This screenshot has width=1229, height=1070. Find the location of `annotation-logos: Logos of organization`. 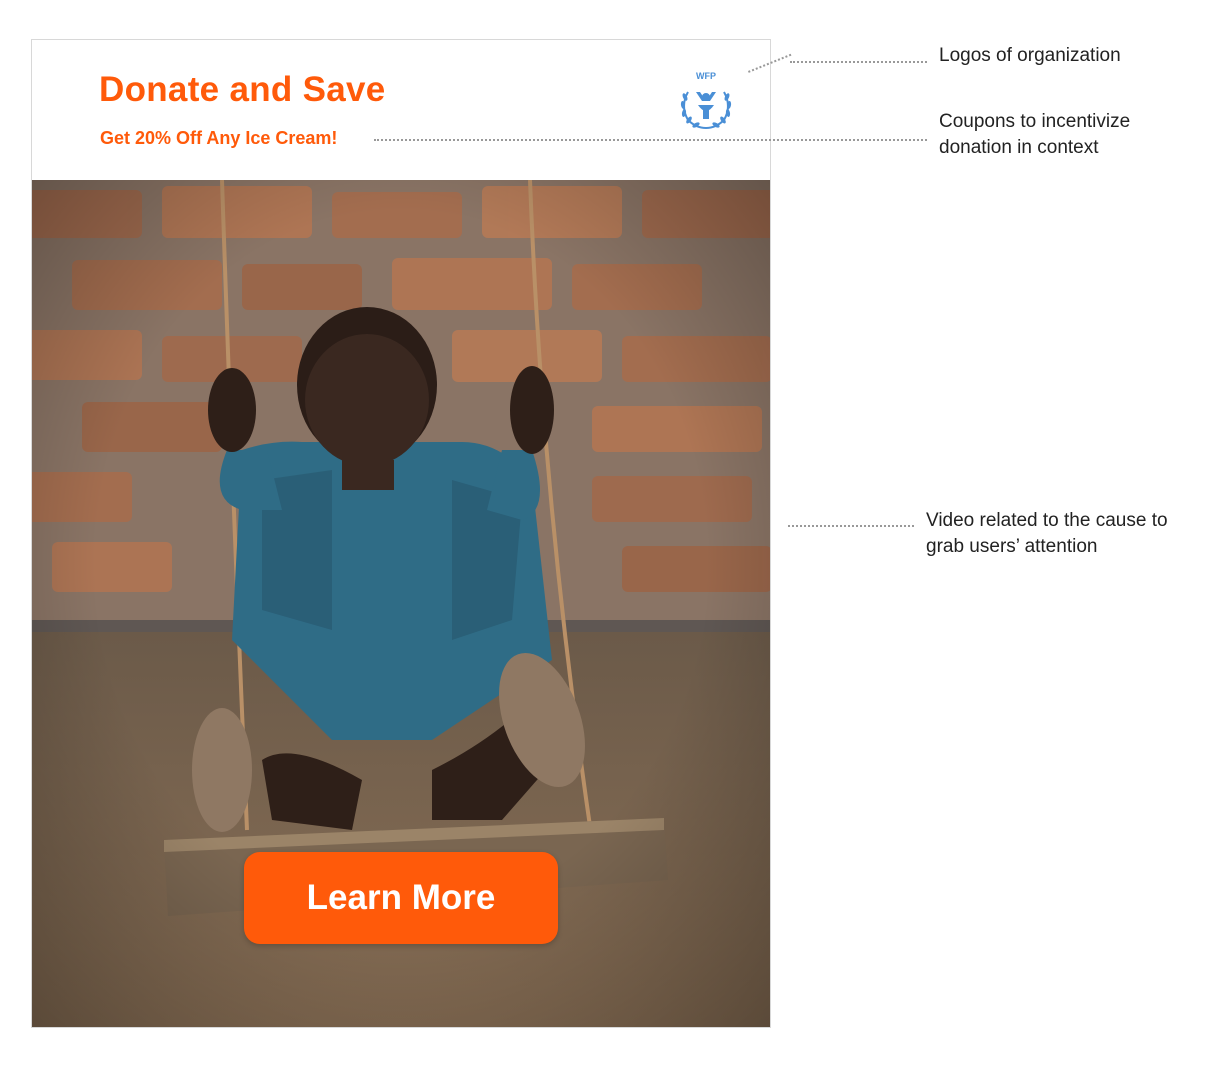

annotation-logos: Logos of organization is located at coordinates (1030, 56).